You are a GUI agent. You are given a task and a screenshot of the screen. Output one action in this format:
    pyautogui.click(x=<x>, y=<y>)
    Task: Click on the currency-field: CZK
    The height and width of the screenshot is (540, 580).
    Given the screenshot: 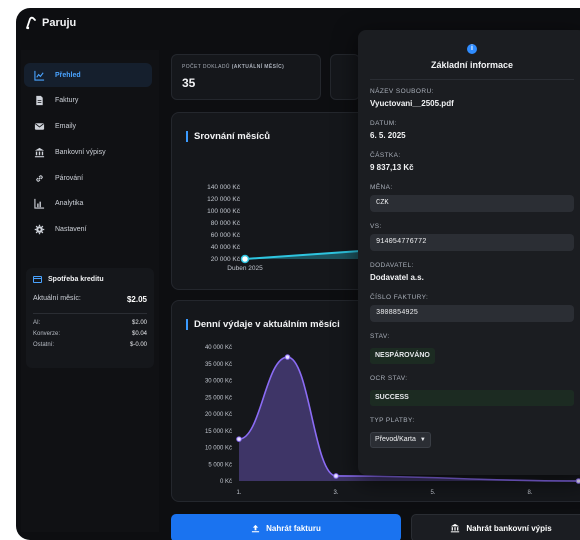 What is the action you would take?
    pyautogui.click(x=472, y=203)
    